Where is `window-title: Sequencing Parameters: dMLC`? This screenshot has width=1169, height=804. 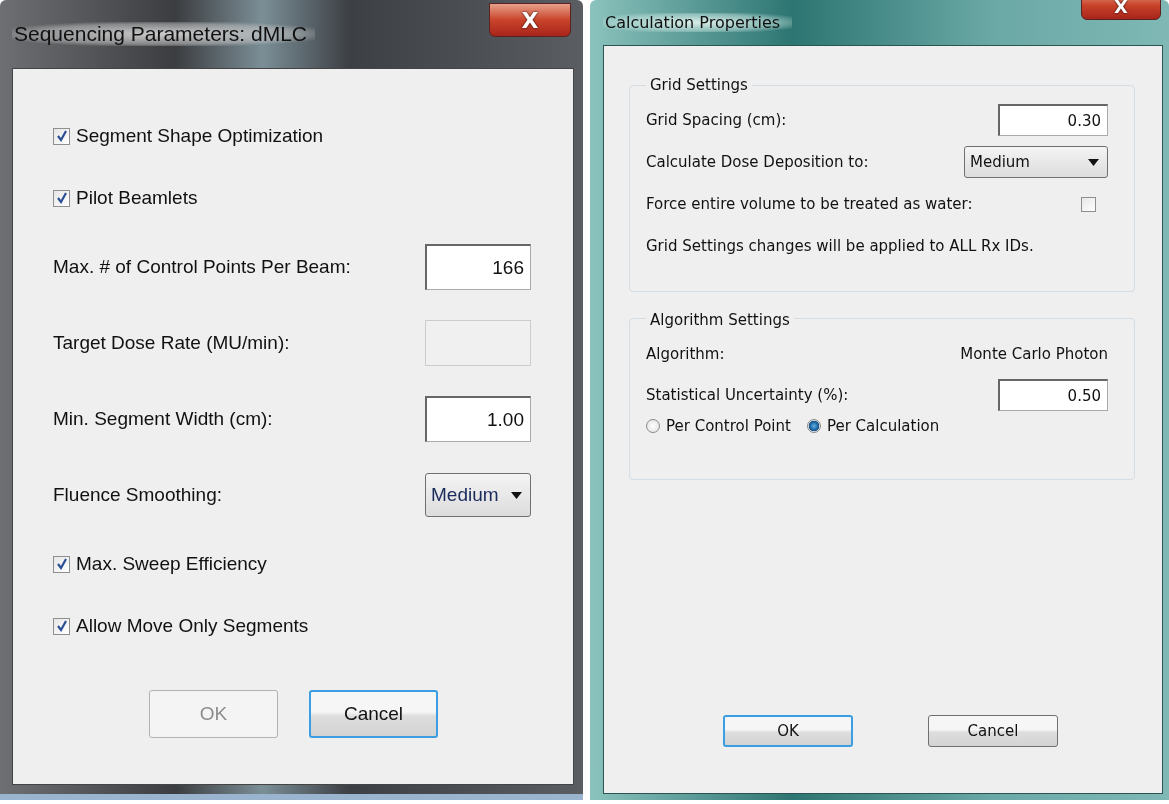 window-title: Sequencing Parameters: dMLC is located at coordinates (163, 34).